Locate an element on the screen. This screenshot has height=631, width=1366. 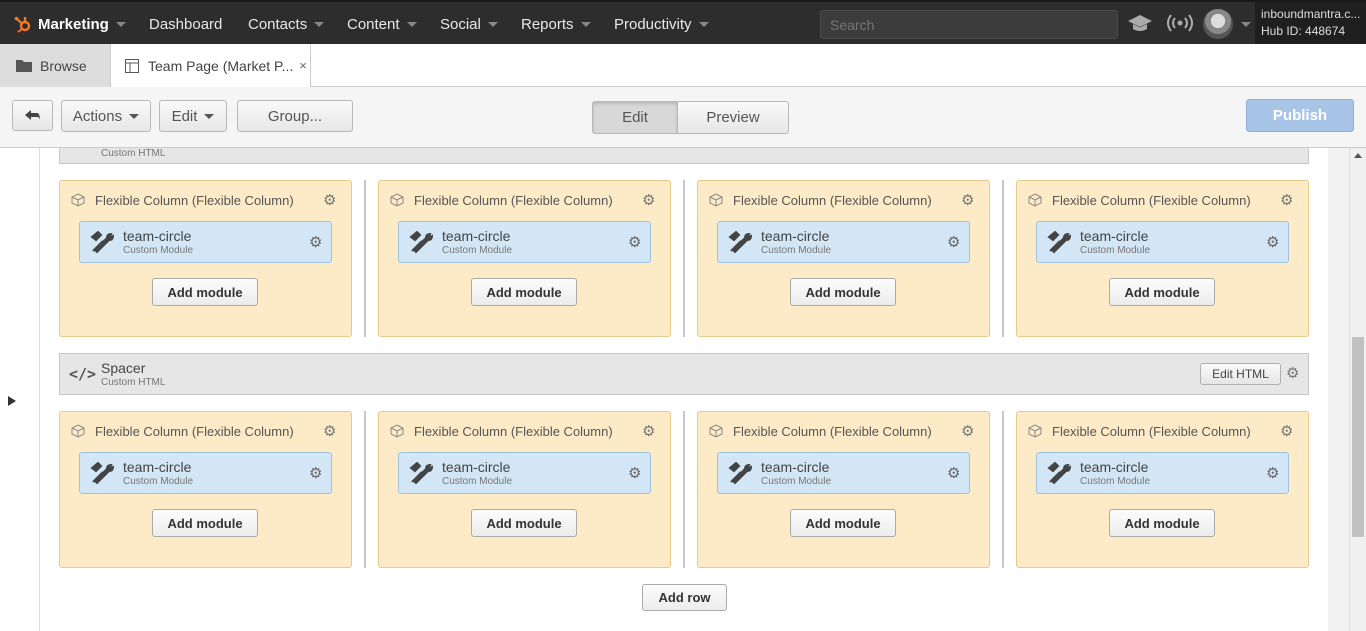
brand-menu: Marketing is located at coordinates (70, 24).